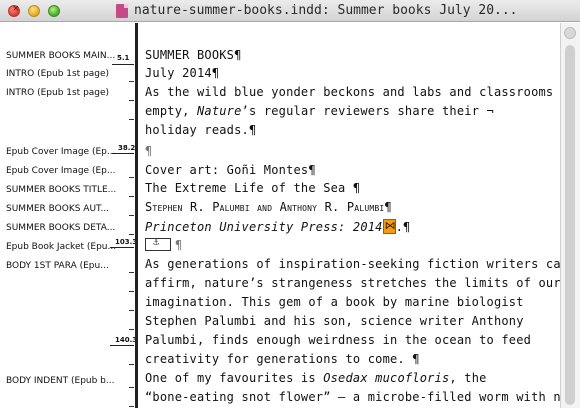  I want to click on zoom-window-button, so click(54, 11).